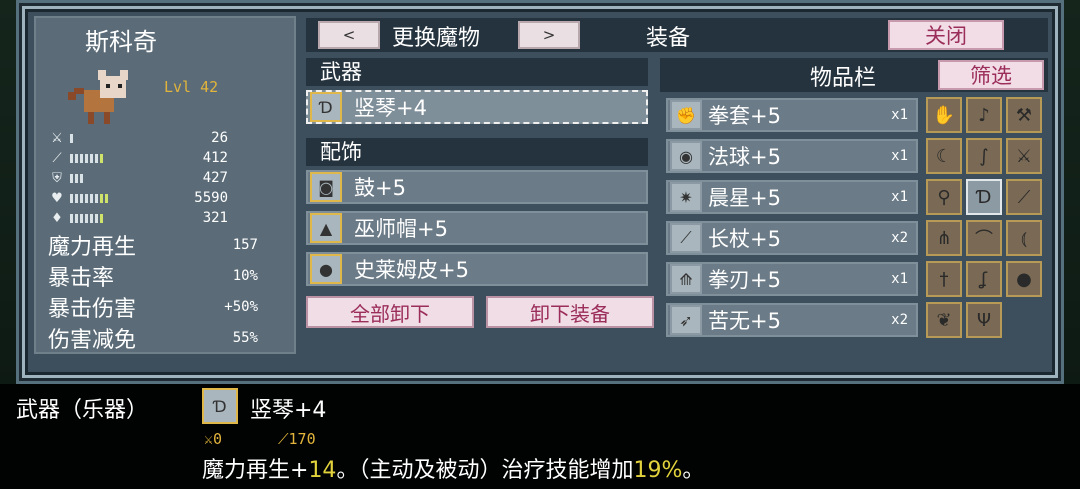 The image size is (1080, 489). I want to click on dagger-icon: †, so click(944, 279).